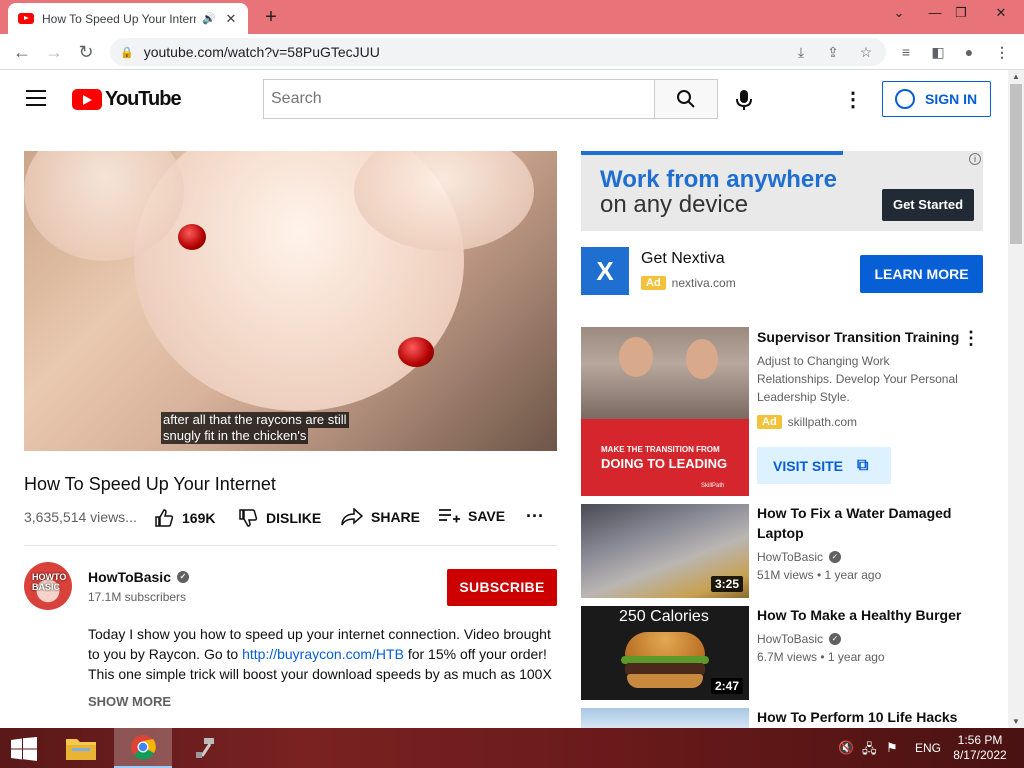 The height and width of the screenshot is (768, 1024). What do you see at coordinates (665, 653) in the screenshot?
I see `recommendation-thumbnail: 250 Calories 2:47` at bounding box center [665, 653].